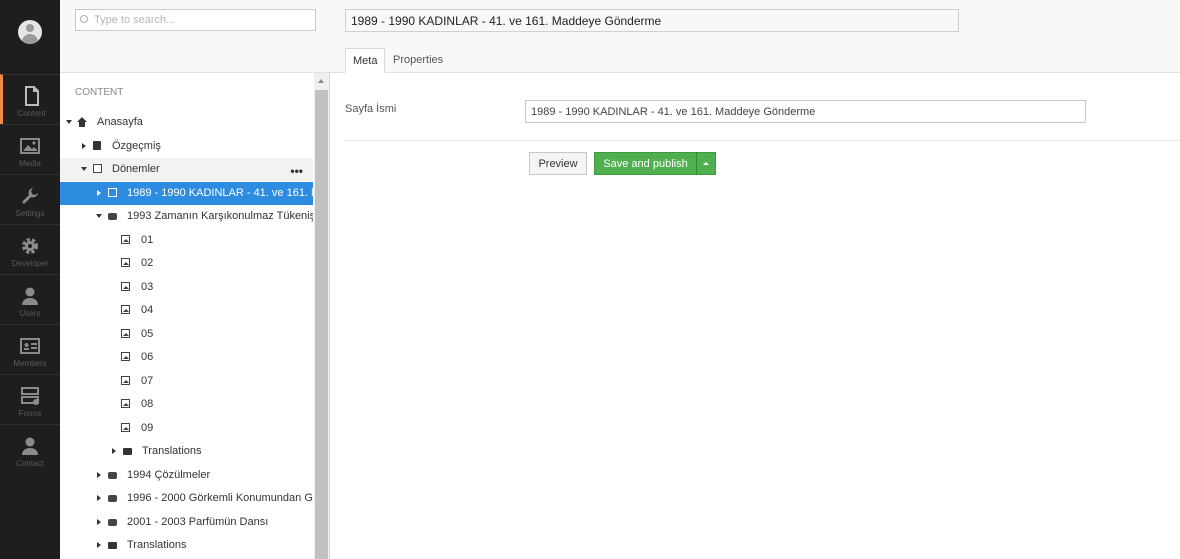 The height and width of the screenshot is (559, 1180). I want to click on tree-node-label: Translations, so click(172, 451).